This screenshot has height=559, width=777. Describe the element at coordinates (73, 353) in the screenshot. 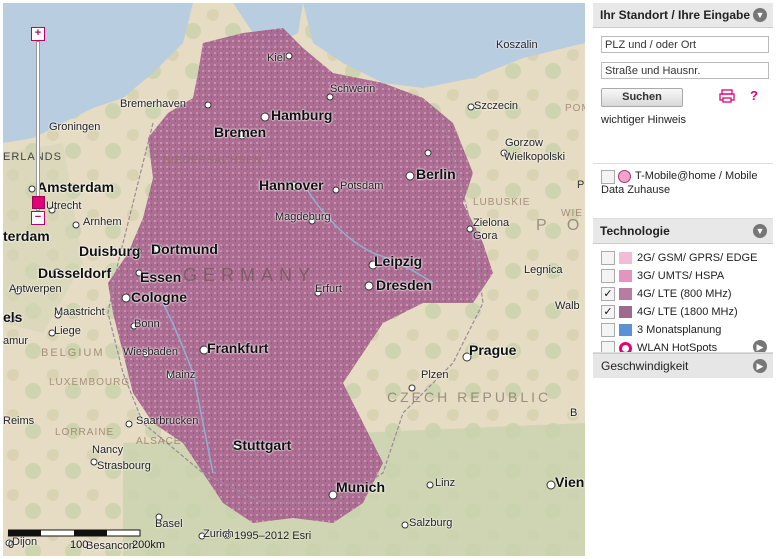

I see `label-belgium: BELGIUM` at that location.